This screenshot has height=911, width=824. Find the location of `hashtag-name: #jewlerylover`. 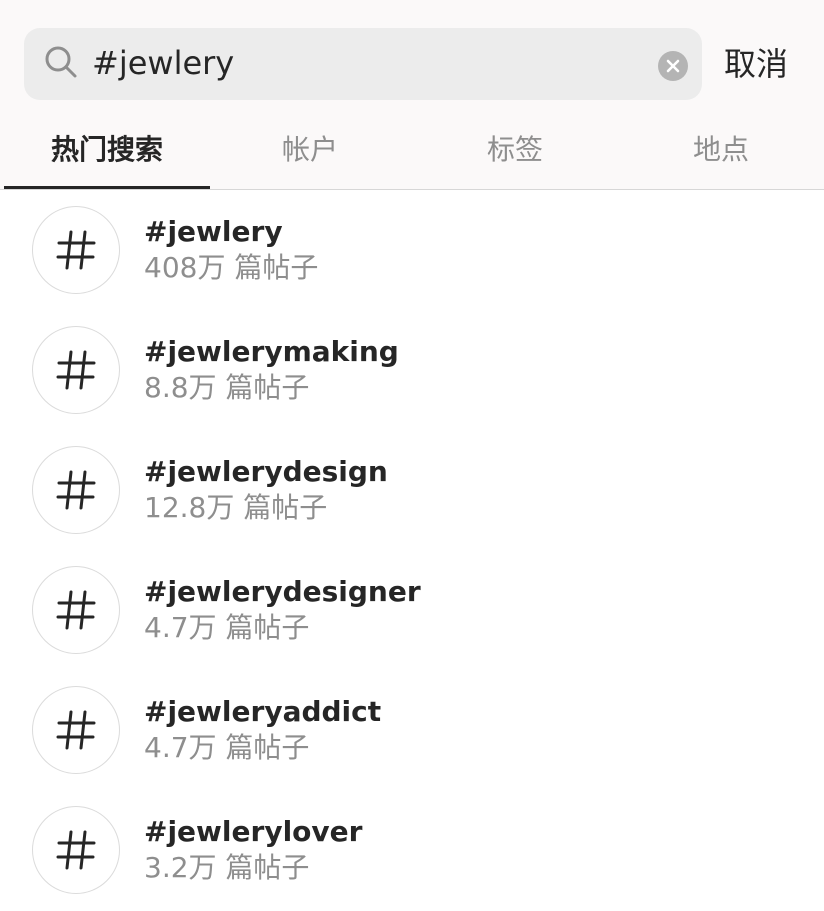

hashtag-name: #jewlerylover is located at coordinates (253, 831).